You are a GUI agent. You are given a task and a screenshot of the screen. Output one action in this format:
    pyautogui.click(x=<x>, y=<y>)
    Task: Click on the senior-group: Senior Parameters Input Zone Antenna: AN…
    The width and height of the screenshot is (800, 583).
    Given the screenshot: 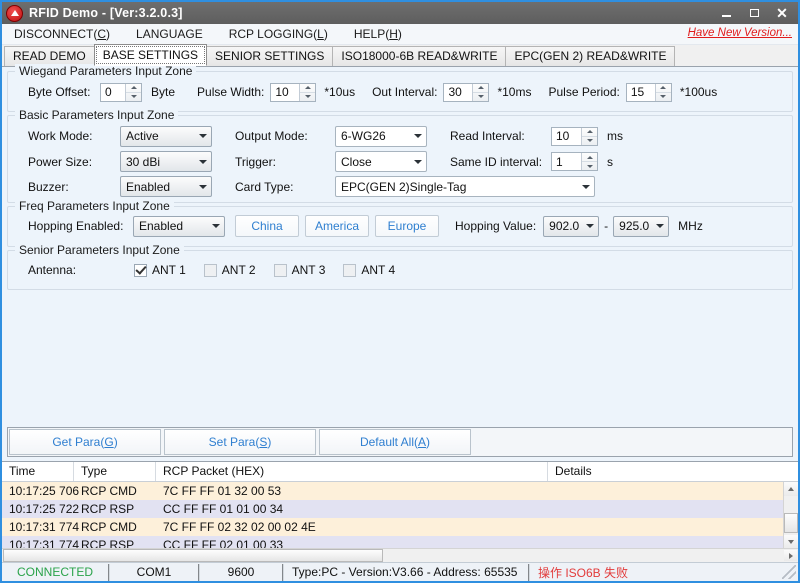 What is the action you would take?
    pyautogui.click(x=400, y=266)
    